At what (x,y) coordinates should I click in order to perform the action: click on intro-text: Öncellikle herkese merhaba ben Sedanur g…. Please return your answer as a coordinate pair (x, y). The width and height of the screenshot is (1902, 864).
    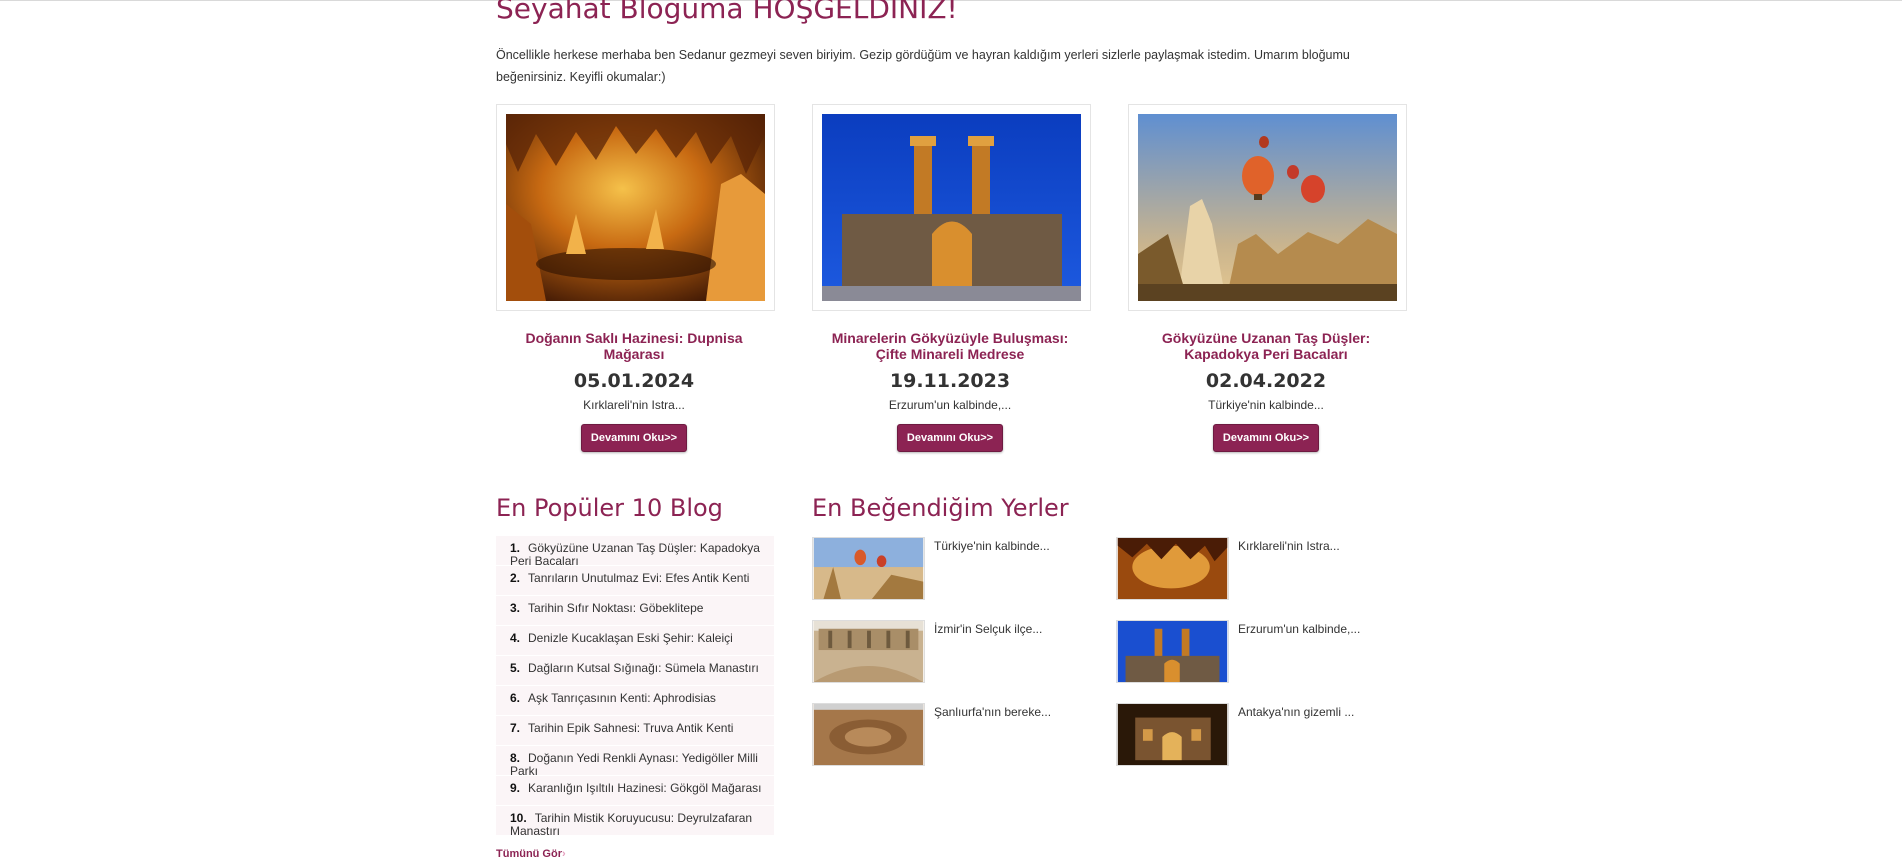
    Looking at the image, I should click on (923, 66).